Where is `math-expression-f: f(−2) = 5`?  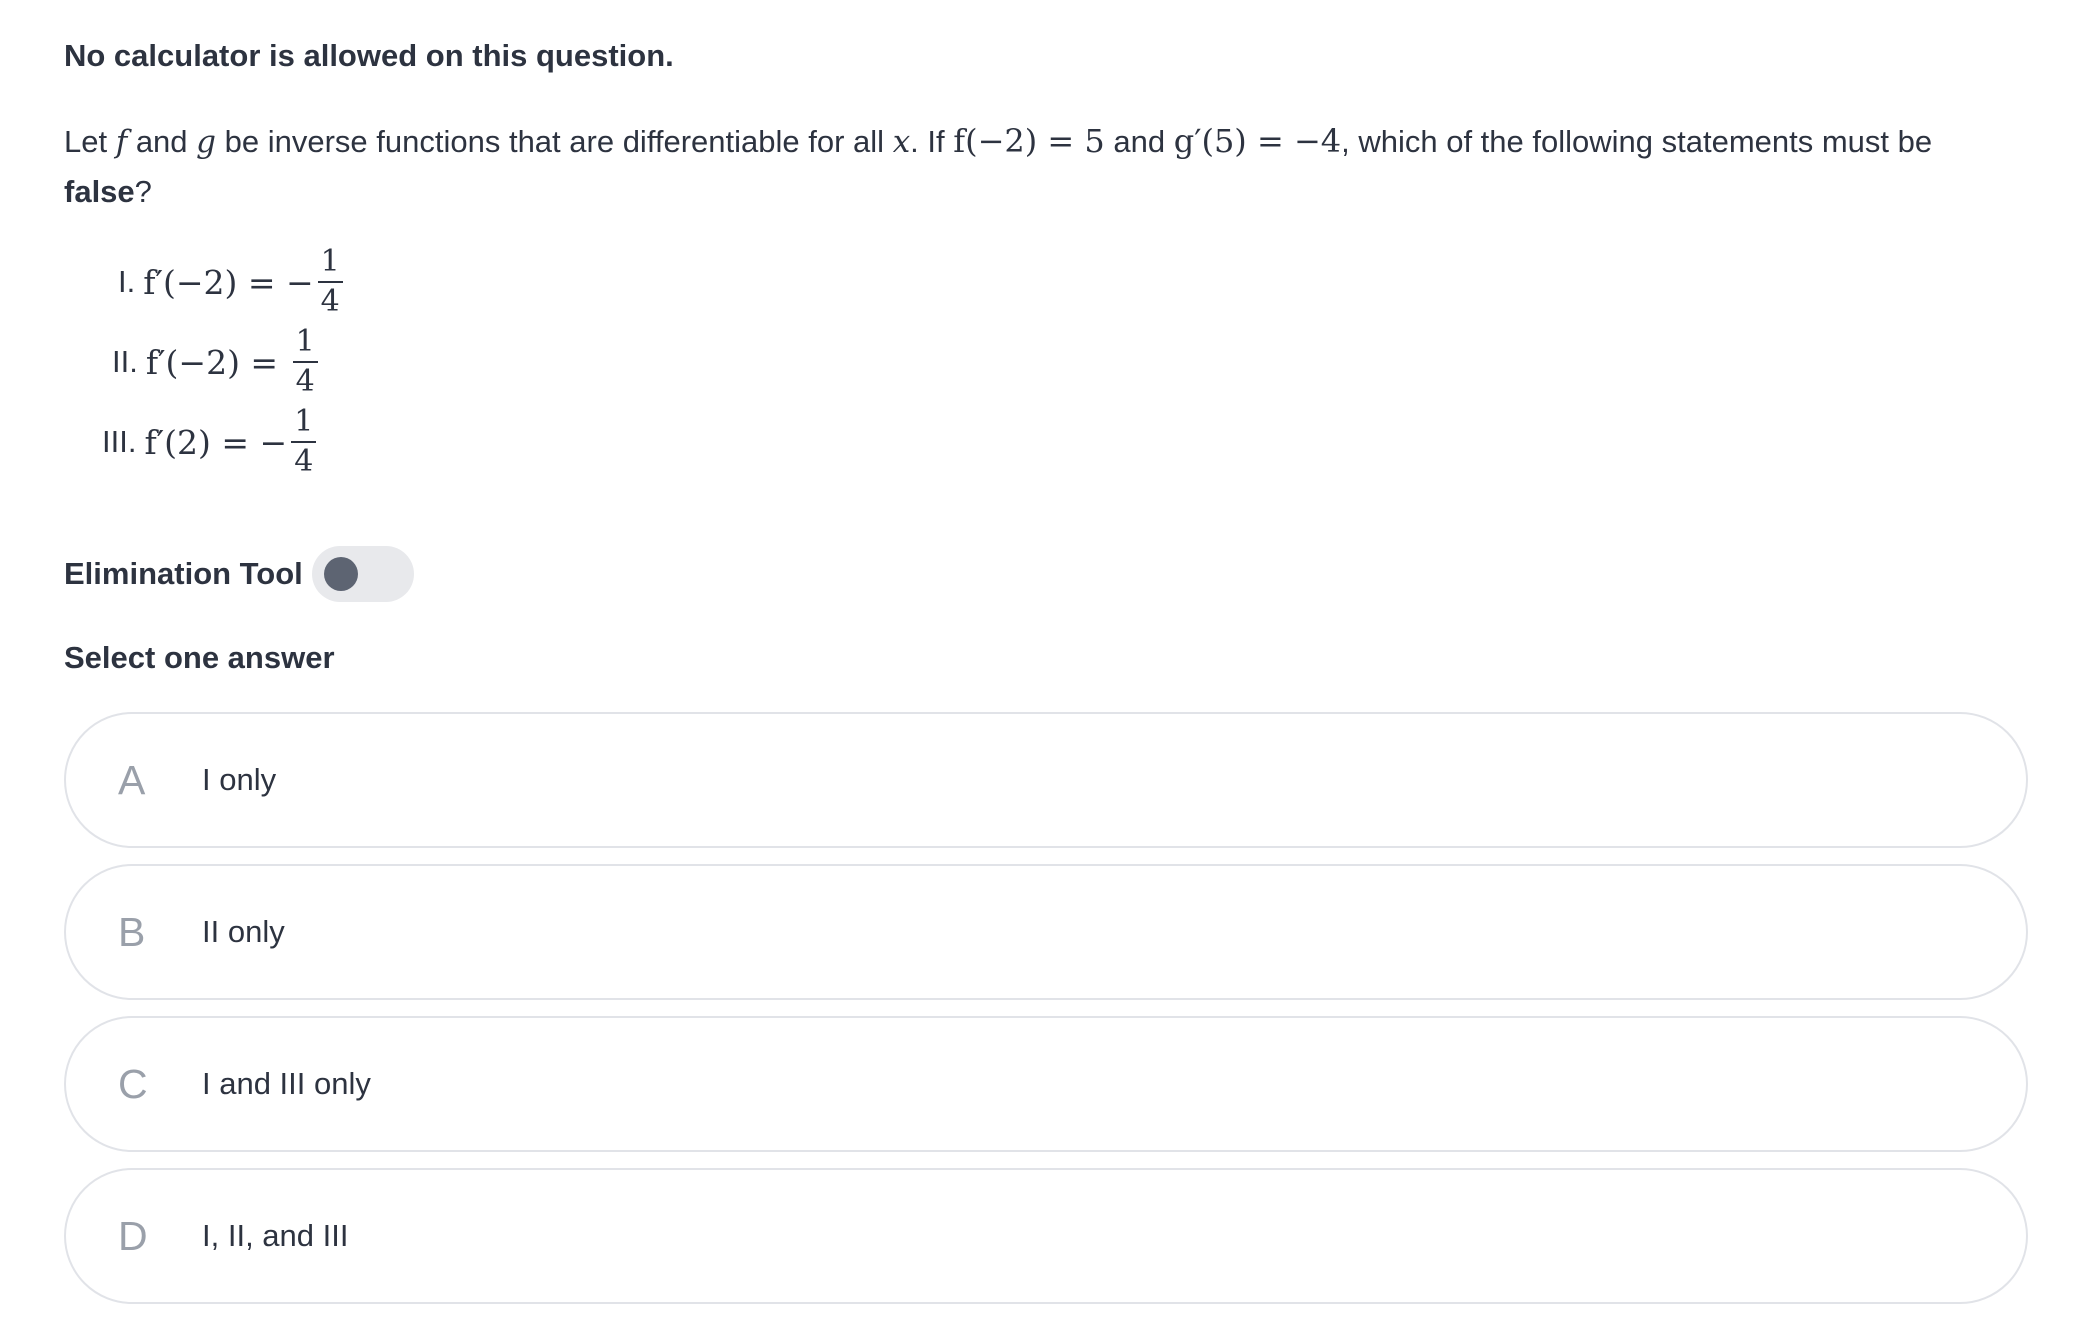
math-expression-f: f(−2) = 5 is located at coordinates (1029, 141).